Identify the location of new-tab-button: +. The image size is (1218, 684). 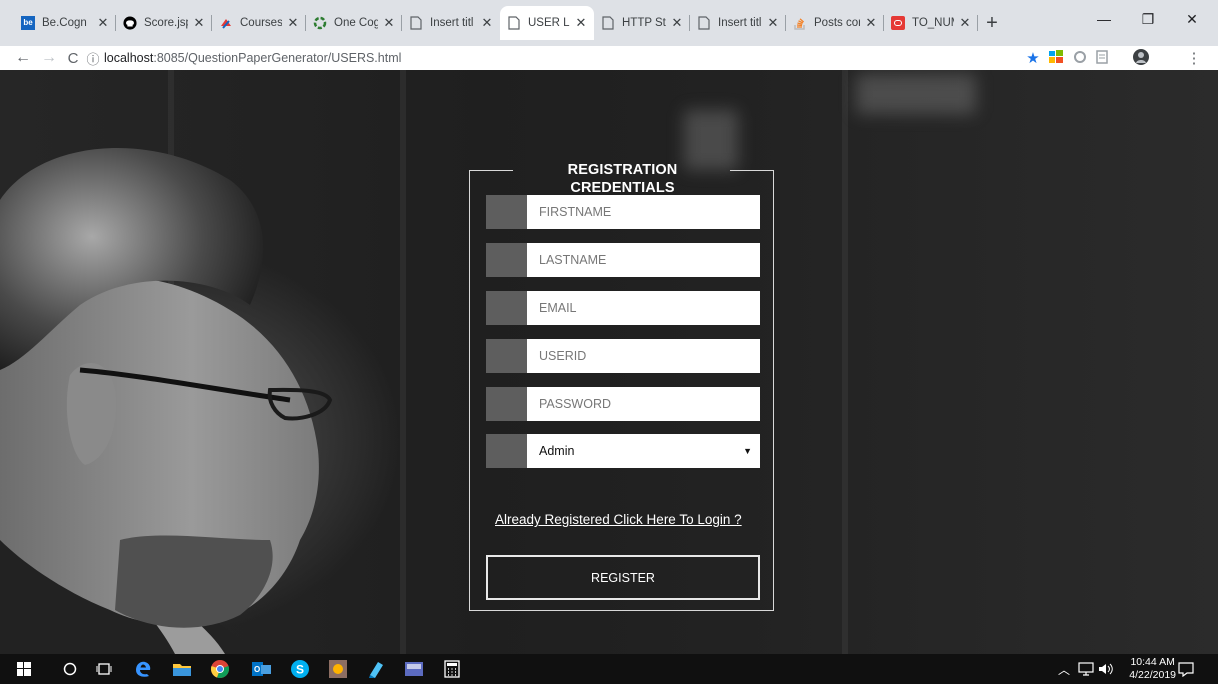
(992, 23).